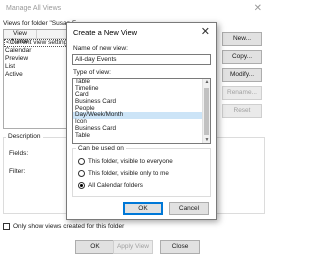 The width and height of the screenshot is (320, 258). I want to click on view-type-scrollbar: ▲ ▼, so click(206, 111).